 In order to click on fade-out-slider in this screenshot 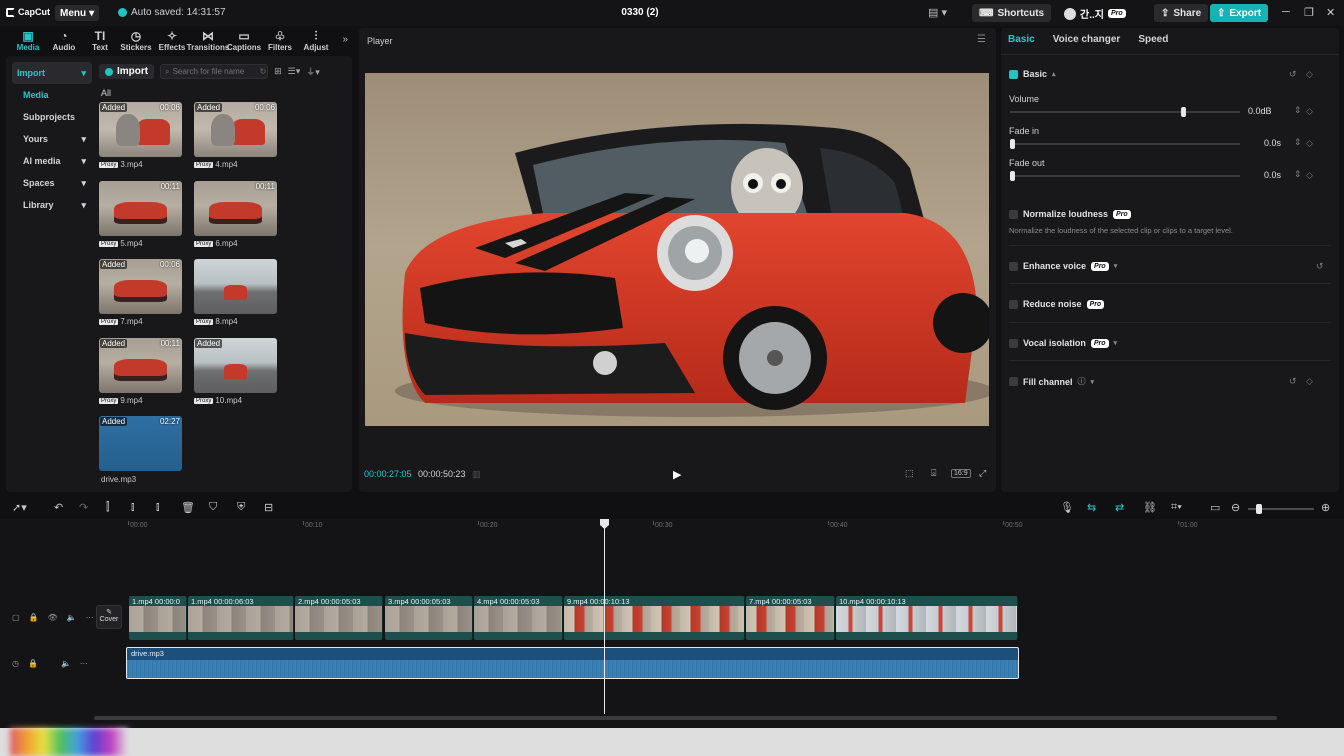, I will do `click(1125, 176)`.